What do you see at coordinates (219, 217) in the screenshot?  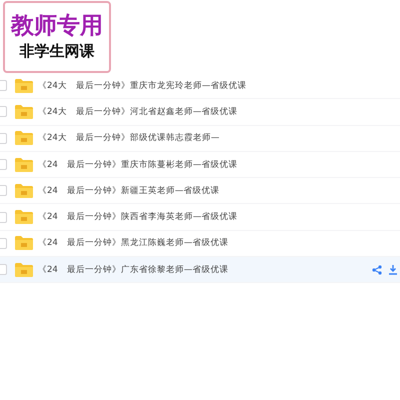 I see `file-name: 《24 最后一分钟》陕西省李海英老师—省级优课` at bounding box center [219, 217].